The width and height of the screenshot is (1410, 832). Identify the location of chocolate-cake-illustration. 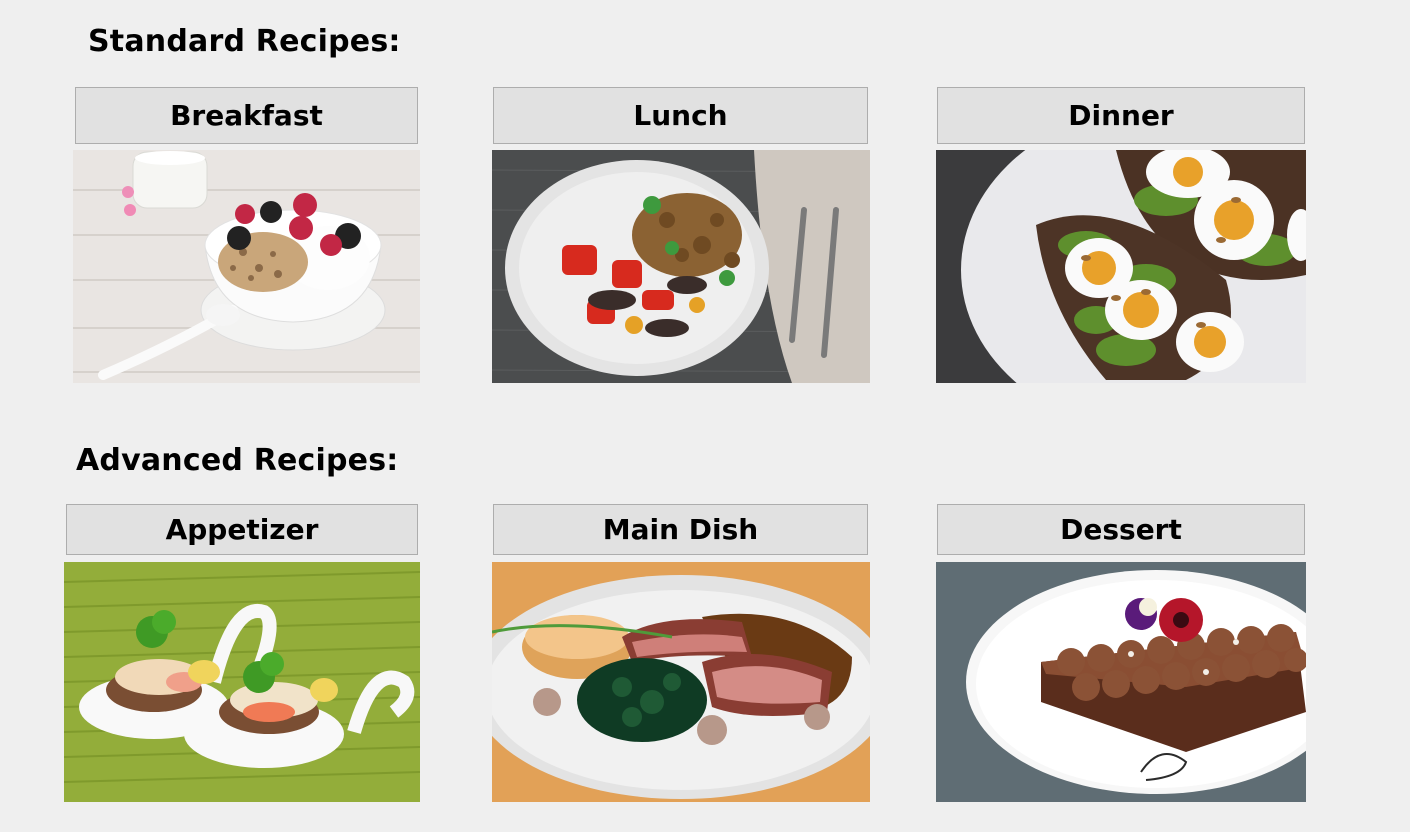
(1121, 682).